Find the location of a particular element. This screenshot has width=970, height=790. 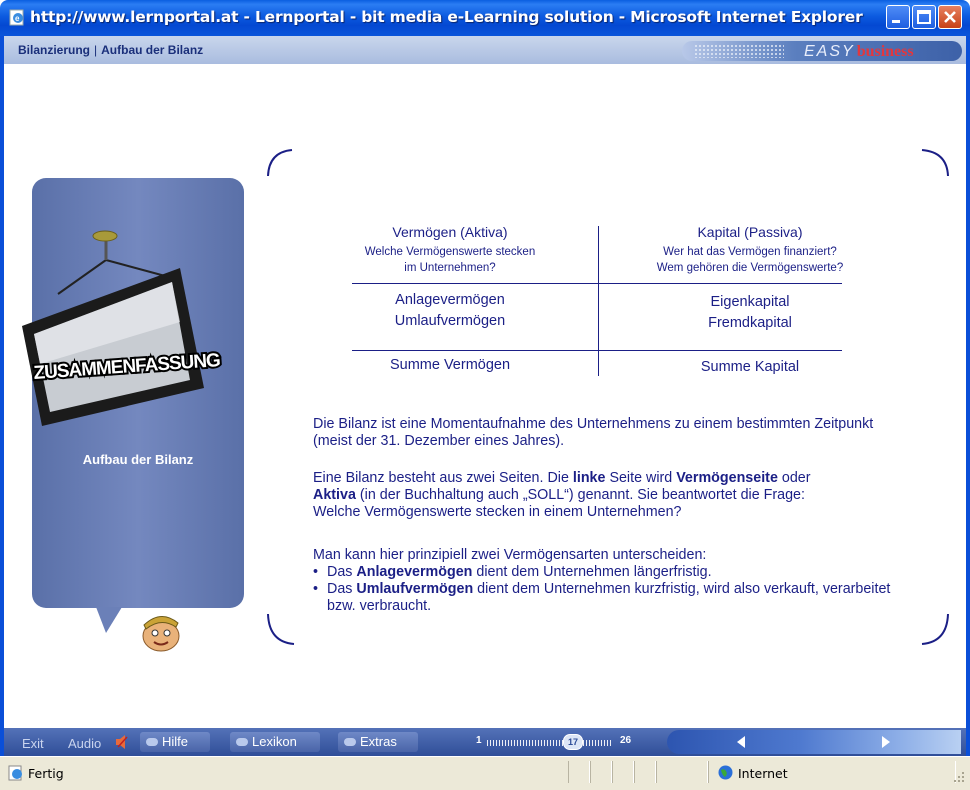

bullet-2-bold: Umlaufvermögen is located at coordinates (415, 589).